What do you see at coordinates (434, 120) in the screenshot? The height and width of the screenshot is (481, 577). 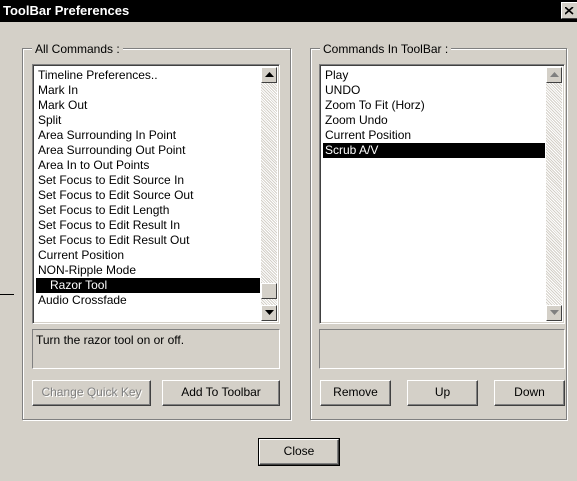 I see `list-item: Zoom Undo` at bounding box center [434, 120].